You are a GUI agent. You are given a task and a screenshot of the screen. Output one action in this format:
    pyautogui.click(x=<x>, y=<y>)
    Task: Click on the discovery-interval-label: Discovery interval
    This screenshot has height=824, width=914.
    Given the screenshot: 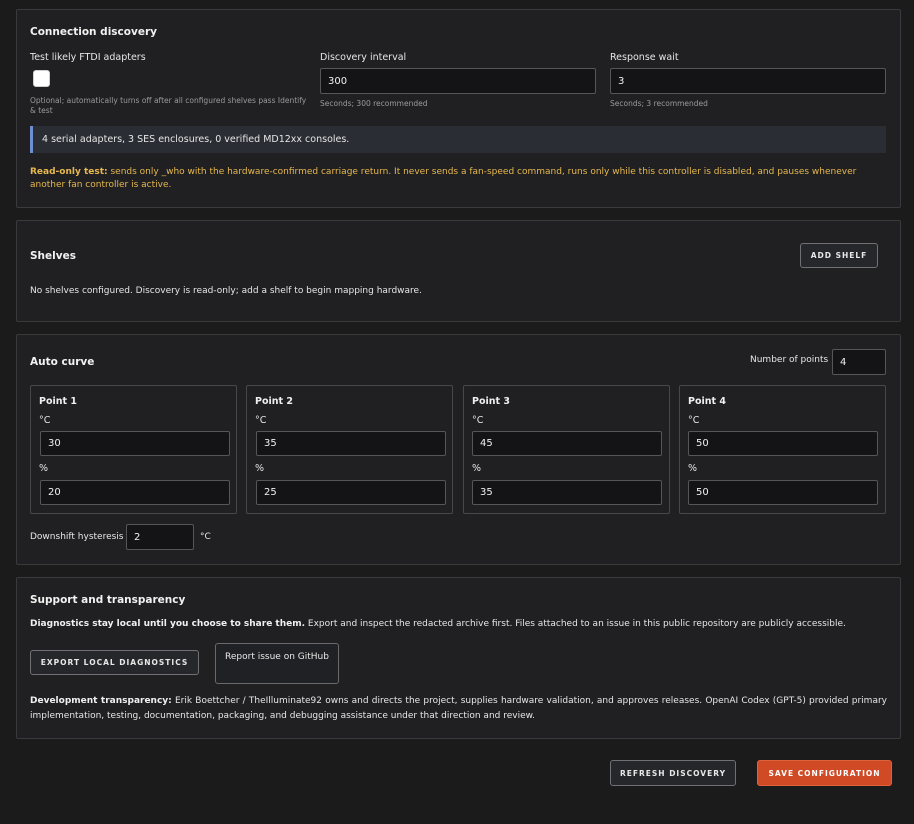 What is the action you would take?
    pyautogui.click(x=363, y=57)
    